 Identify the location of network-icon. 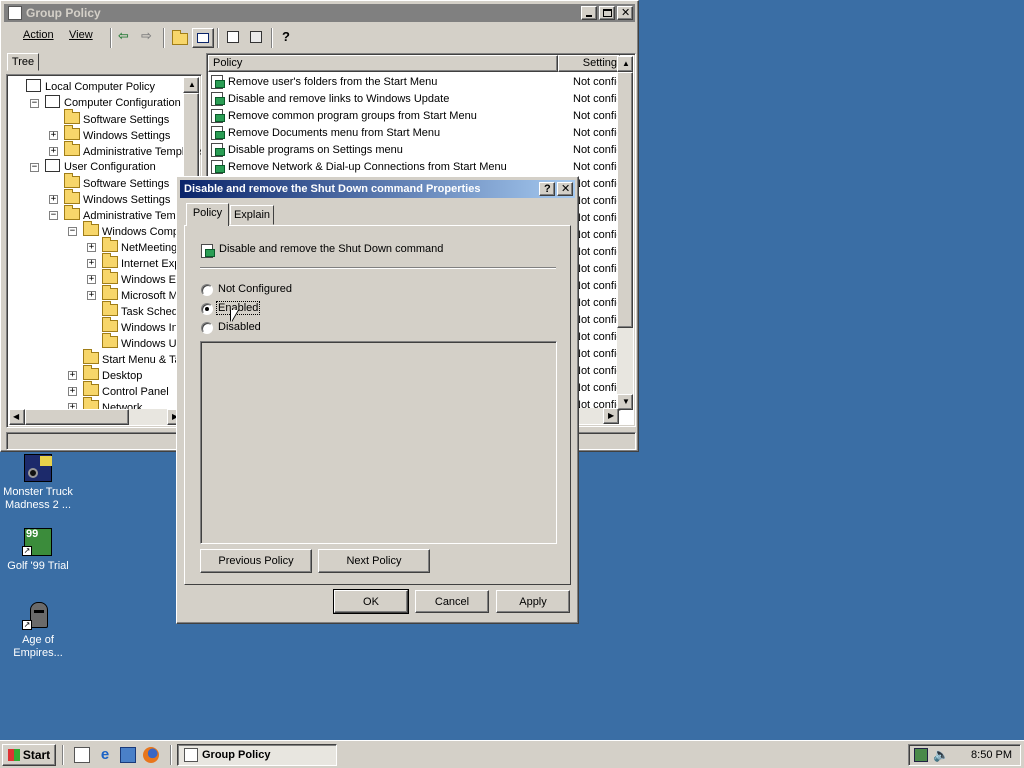
(921, 755).